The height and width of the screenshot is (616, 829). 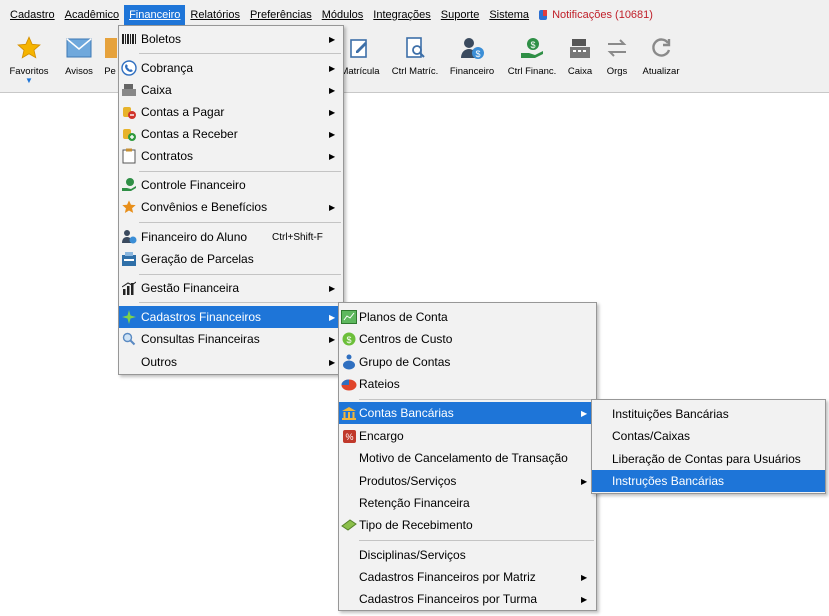 I want to click on money-hand-icon: $, so click(x=532, y=48).